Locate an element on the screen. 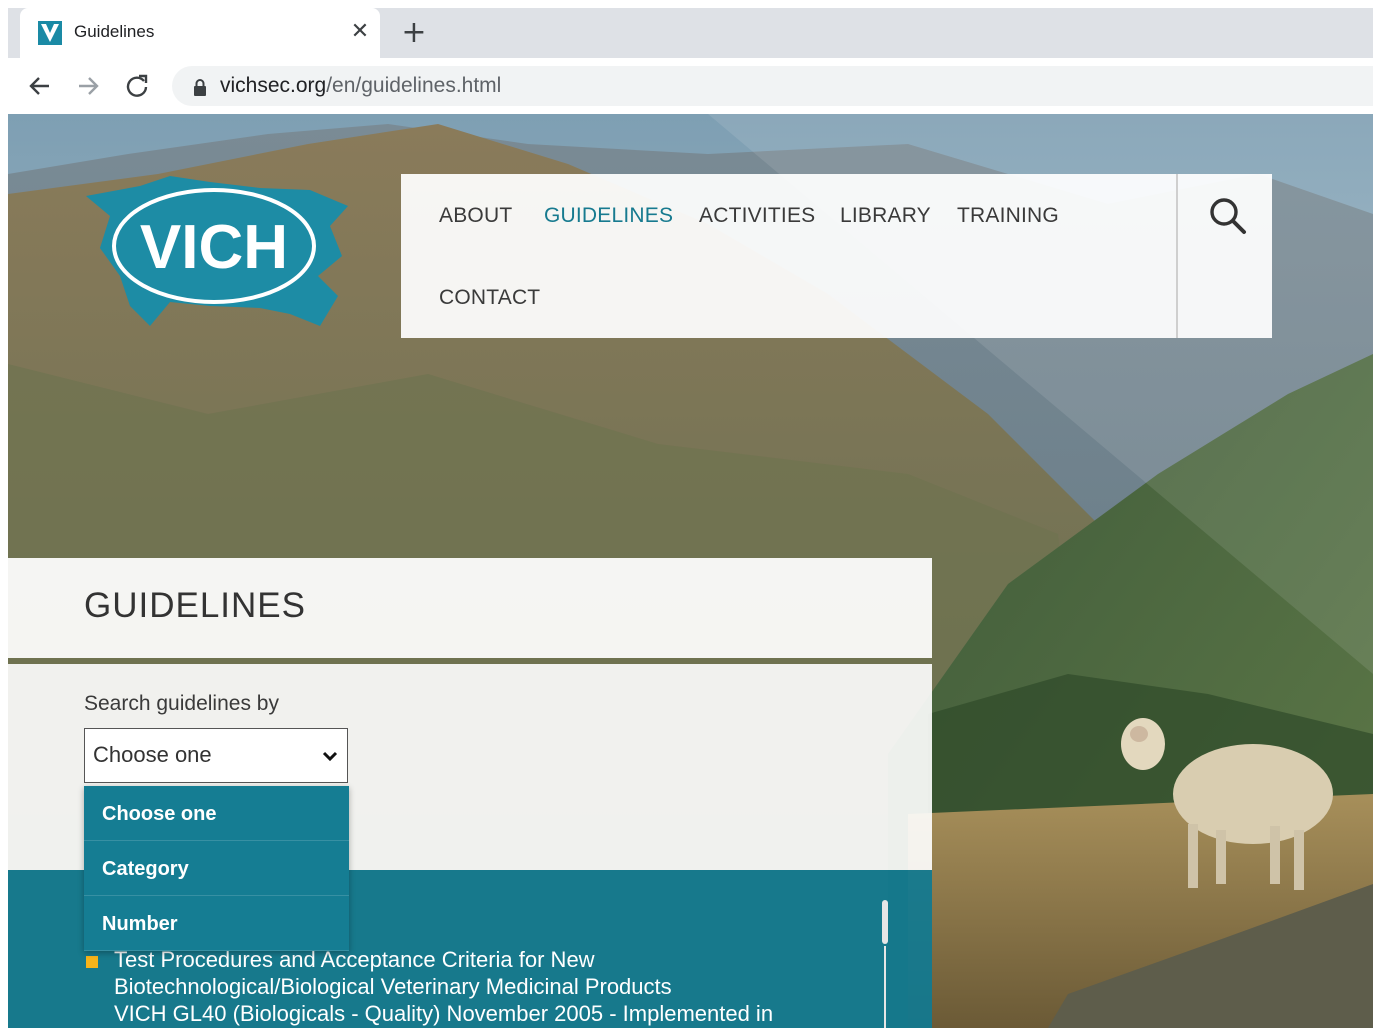 The image size is (1373, 1028). close-tab-icon: ✕ is located at coordinates (360, 32).